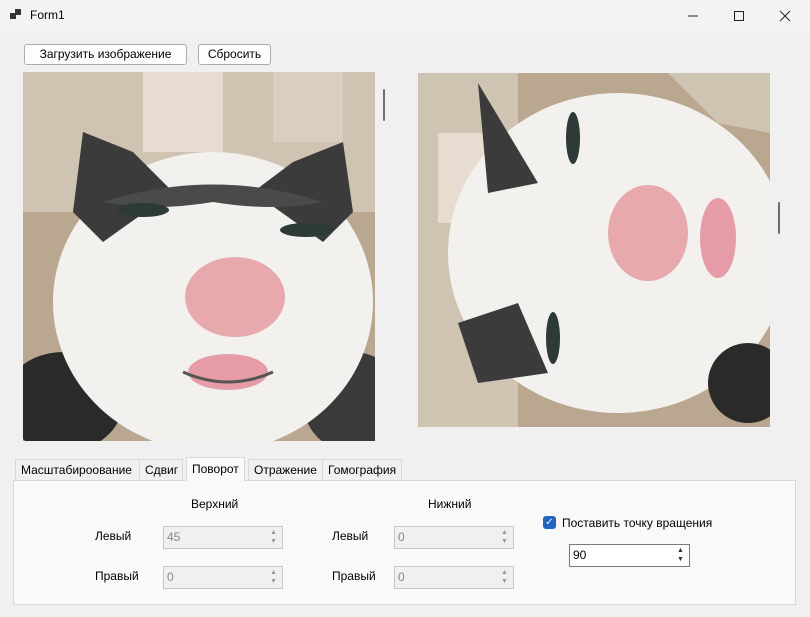 This screenshot has width=810, height=617. Describe the element at coordinates (234, 54) in the screenshot. I see `reset-button: Сбросить` at that location.